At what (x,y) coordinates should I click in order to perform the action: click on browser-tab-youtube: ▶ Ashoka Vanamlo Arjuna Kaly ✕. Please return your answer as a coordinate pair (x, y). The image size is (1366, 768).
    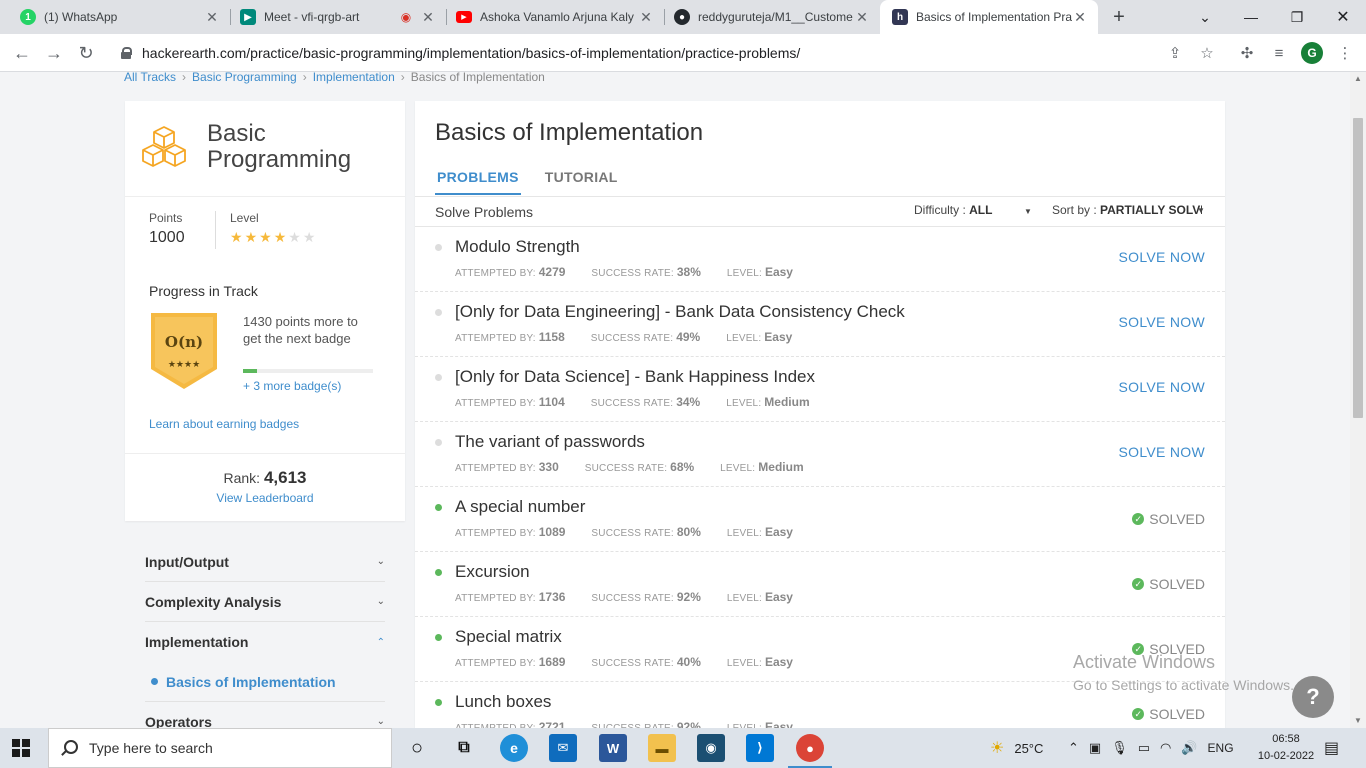
    Looking at the image, I should click on (554, 17).